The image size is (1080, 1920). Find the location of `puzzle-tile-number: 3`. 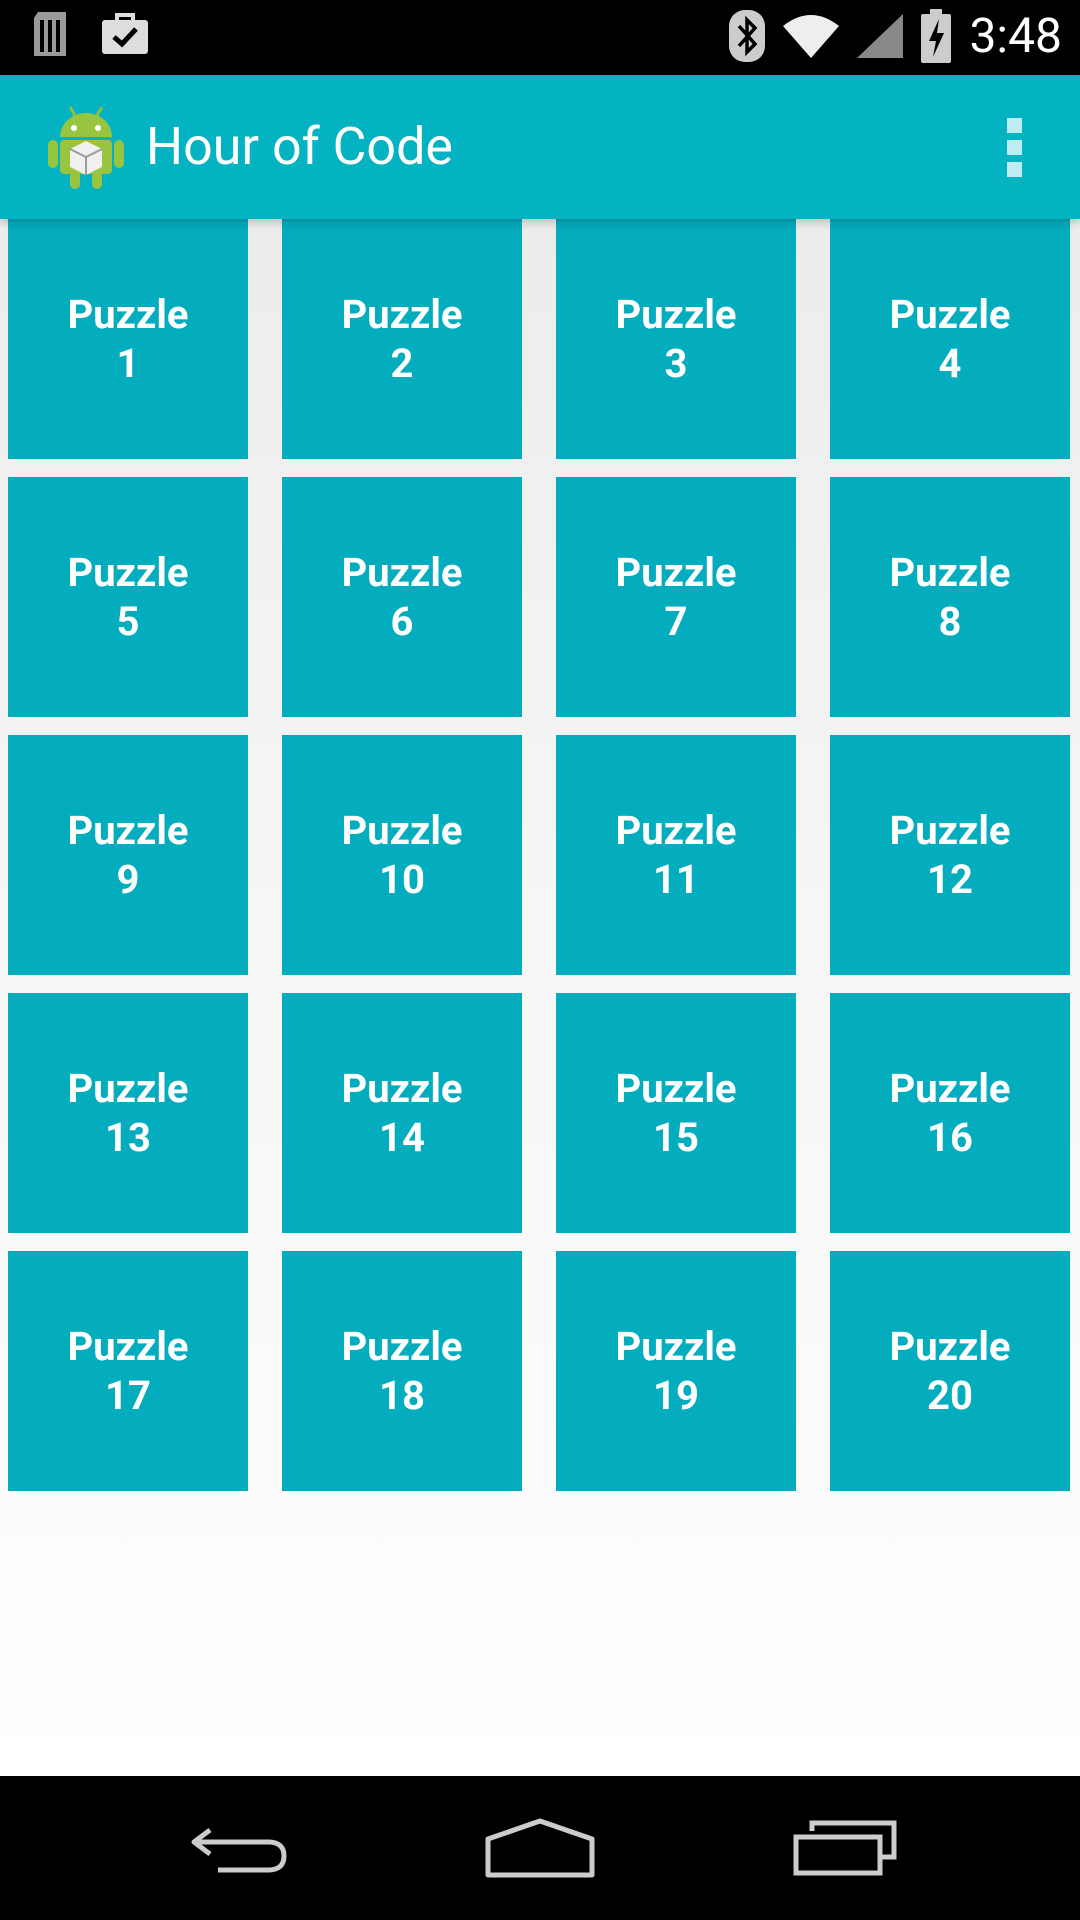

puzzle-tile-number: 3 is located at coordinates (676, 363).